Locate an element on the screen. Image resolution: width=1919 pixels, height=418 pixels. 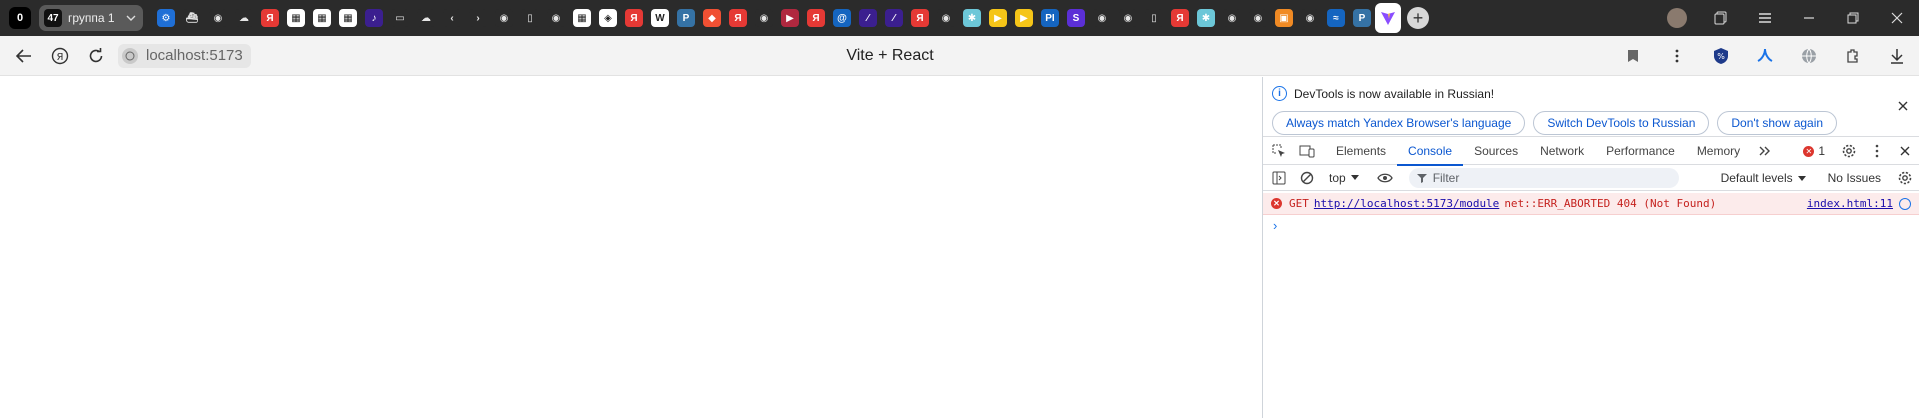
wave-tab: ≈ is located at coordinates (1336, 18).